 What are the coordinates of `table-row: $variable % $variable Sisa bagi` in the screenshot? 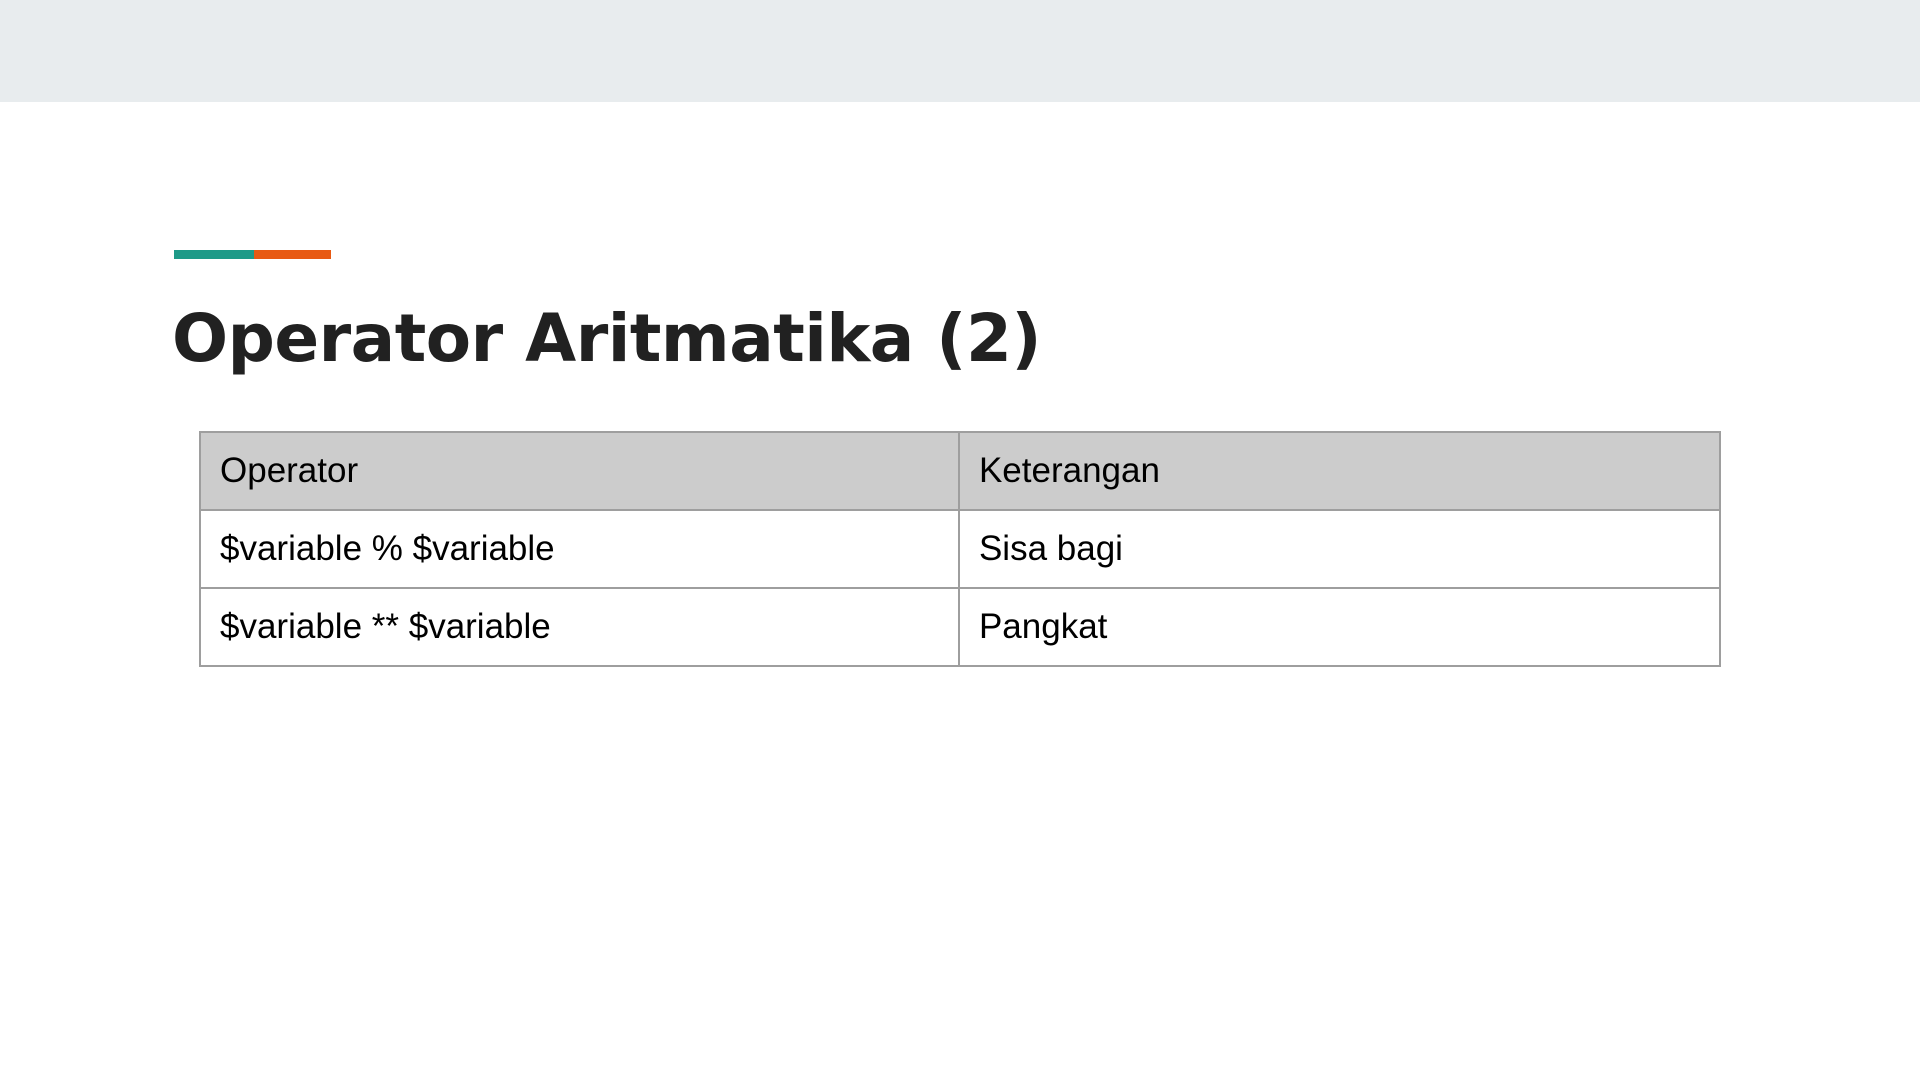 It's located at (960, 549).